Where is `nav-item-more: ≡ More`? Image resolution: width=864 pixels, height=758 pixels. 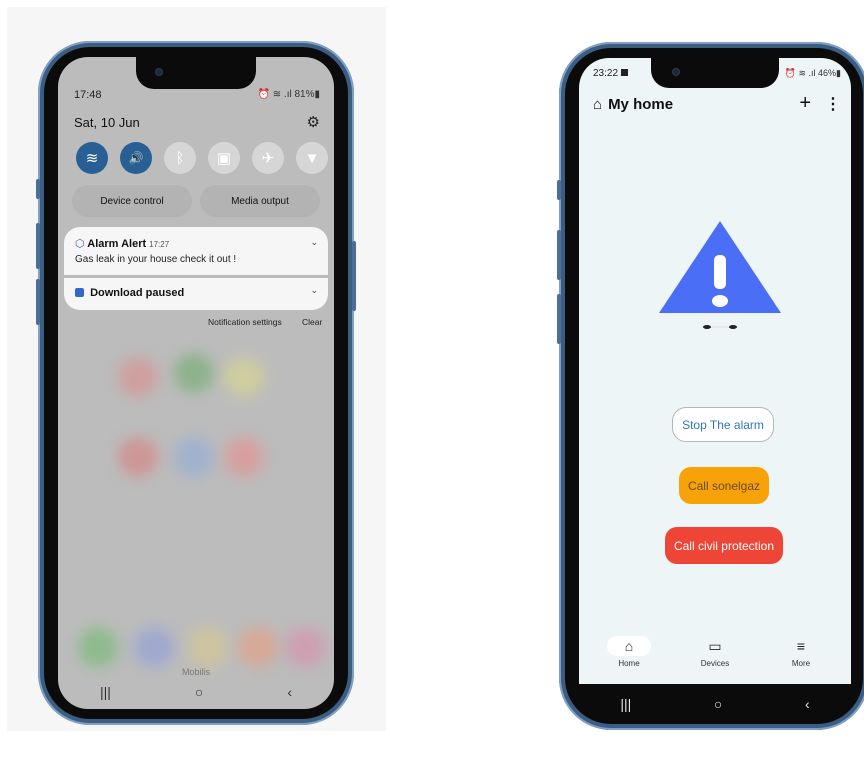
nav-item-more: ≡ More is located at coordinates (801, 652).